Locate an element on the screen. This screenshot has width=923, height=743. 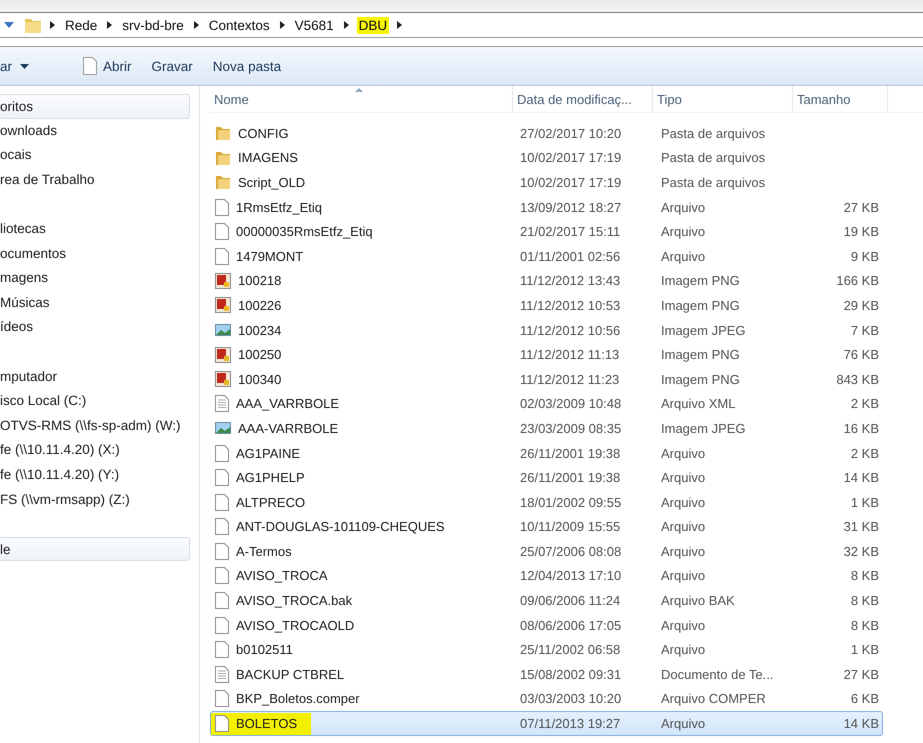
file-row: 100218 11/12/2012 13:43 Imagem PNG 166 KB is located at coordinates (546, 281).